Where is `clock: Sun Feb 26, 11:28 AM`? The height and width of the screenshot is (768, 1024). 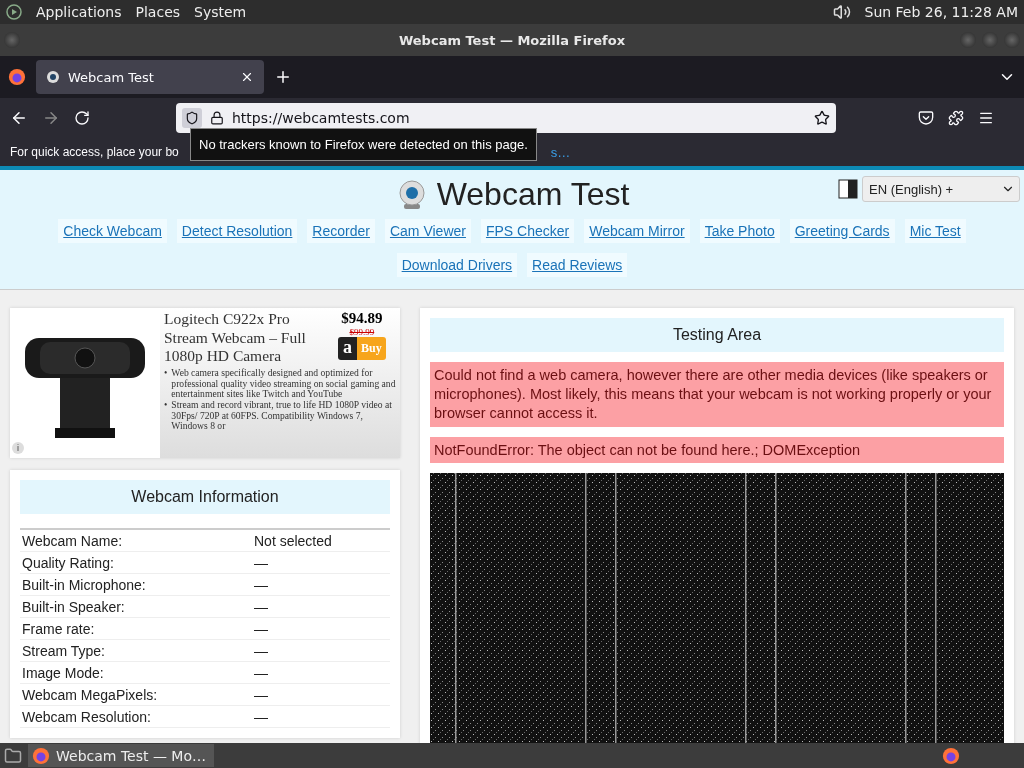 clock: Sun Feb 26, 11:28 AM is located at coordinates (941, 12).